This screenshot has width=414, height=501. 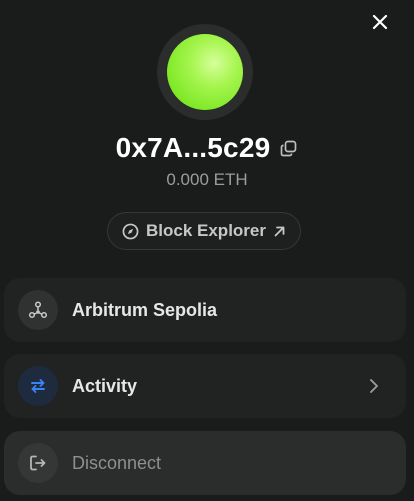 I want to click on network-icon-badge, so click(x=38, y=310).